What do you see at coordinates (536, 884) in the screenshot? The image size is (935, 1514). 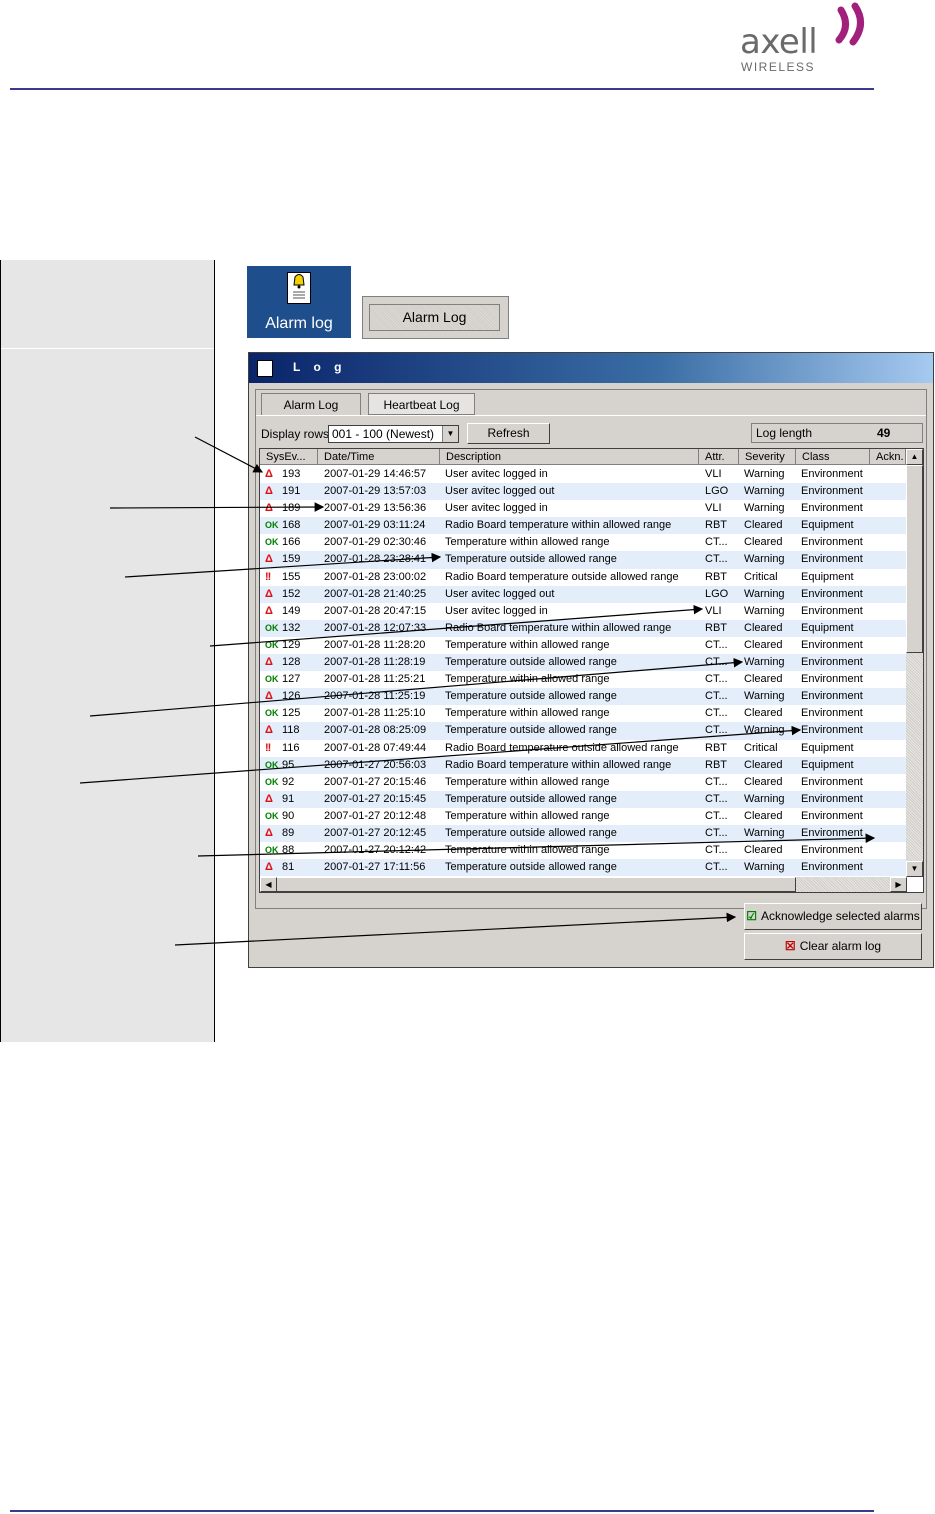 I see `horizontal-scroll-thumb` at bounding box center [536, 884].